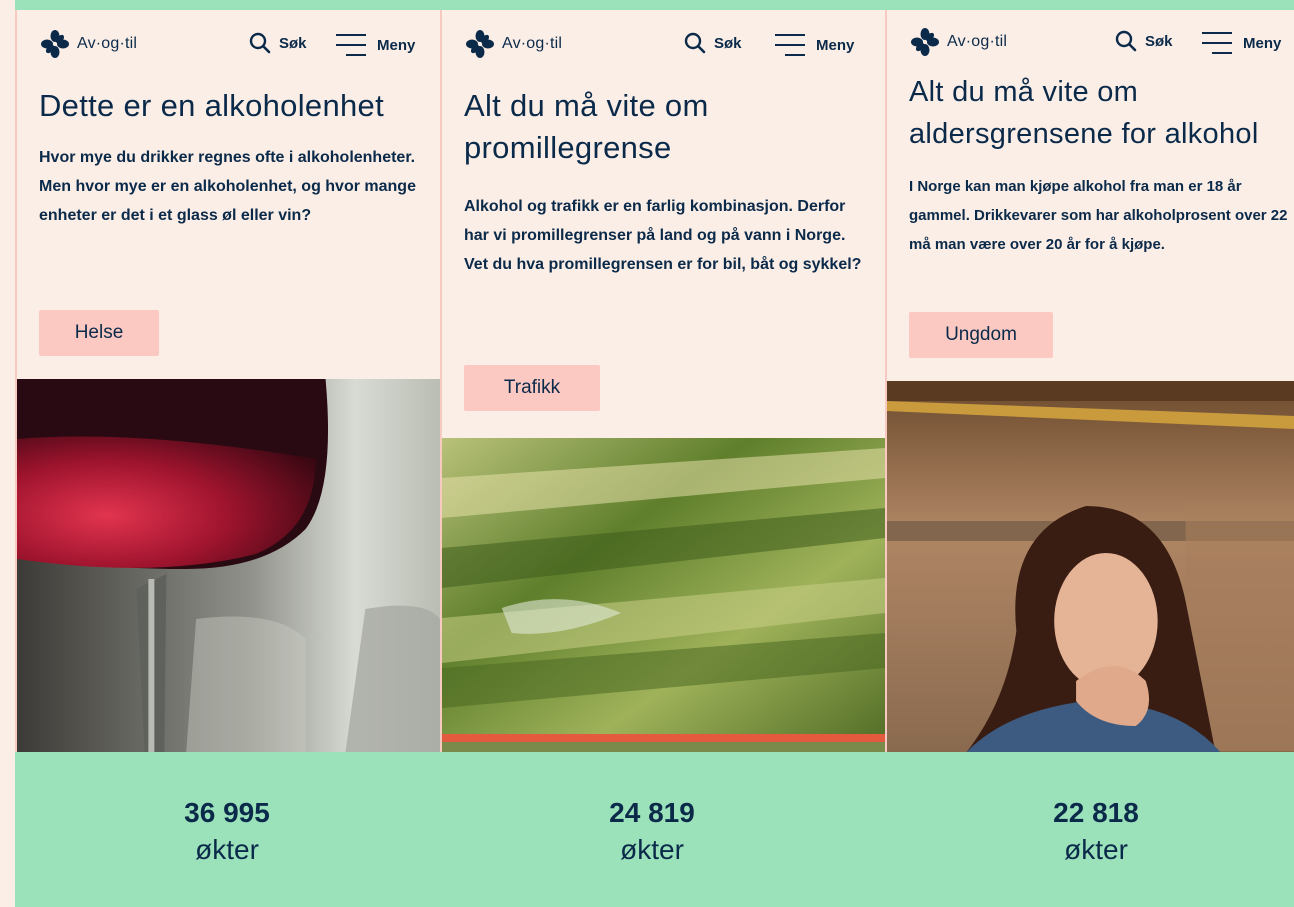 The image size is (1294, 907). Describe the element at coordinates (663, 595) in the screenshot. I see `motion-blur-landscape-photo` at that location.